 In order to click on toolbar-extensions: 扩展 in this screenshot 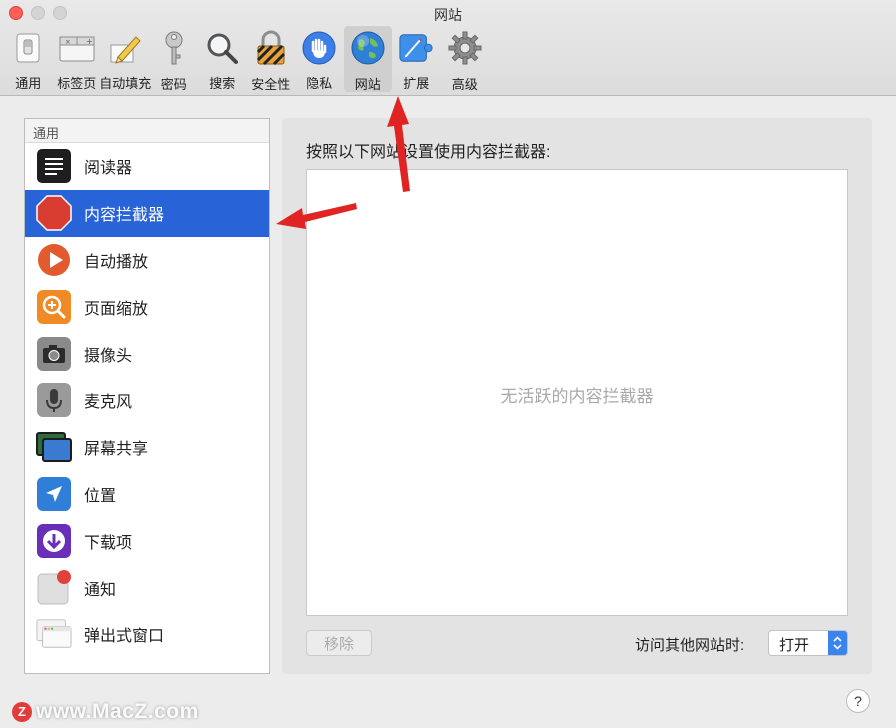, I will do `click(416, 59)`.